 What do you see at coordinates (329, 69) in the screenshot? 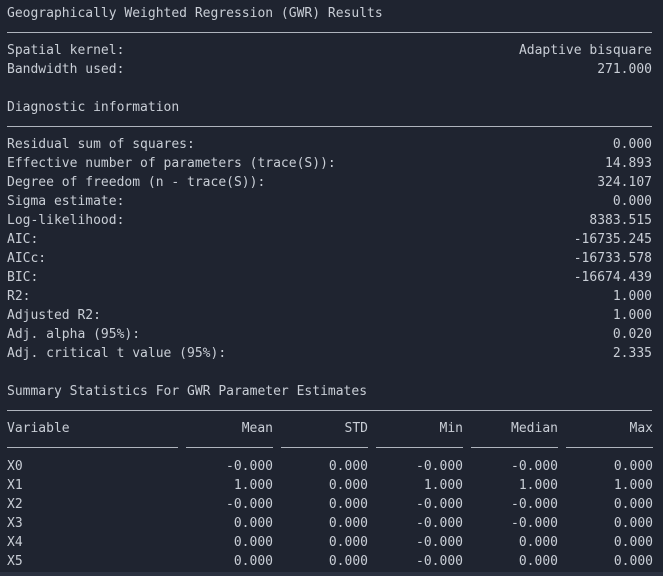
I see `model-row-bandwidth: Bandwidth used: 271.000` at bounding box center [329, 69].